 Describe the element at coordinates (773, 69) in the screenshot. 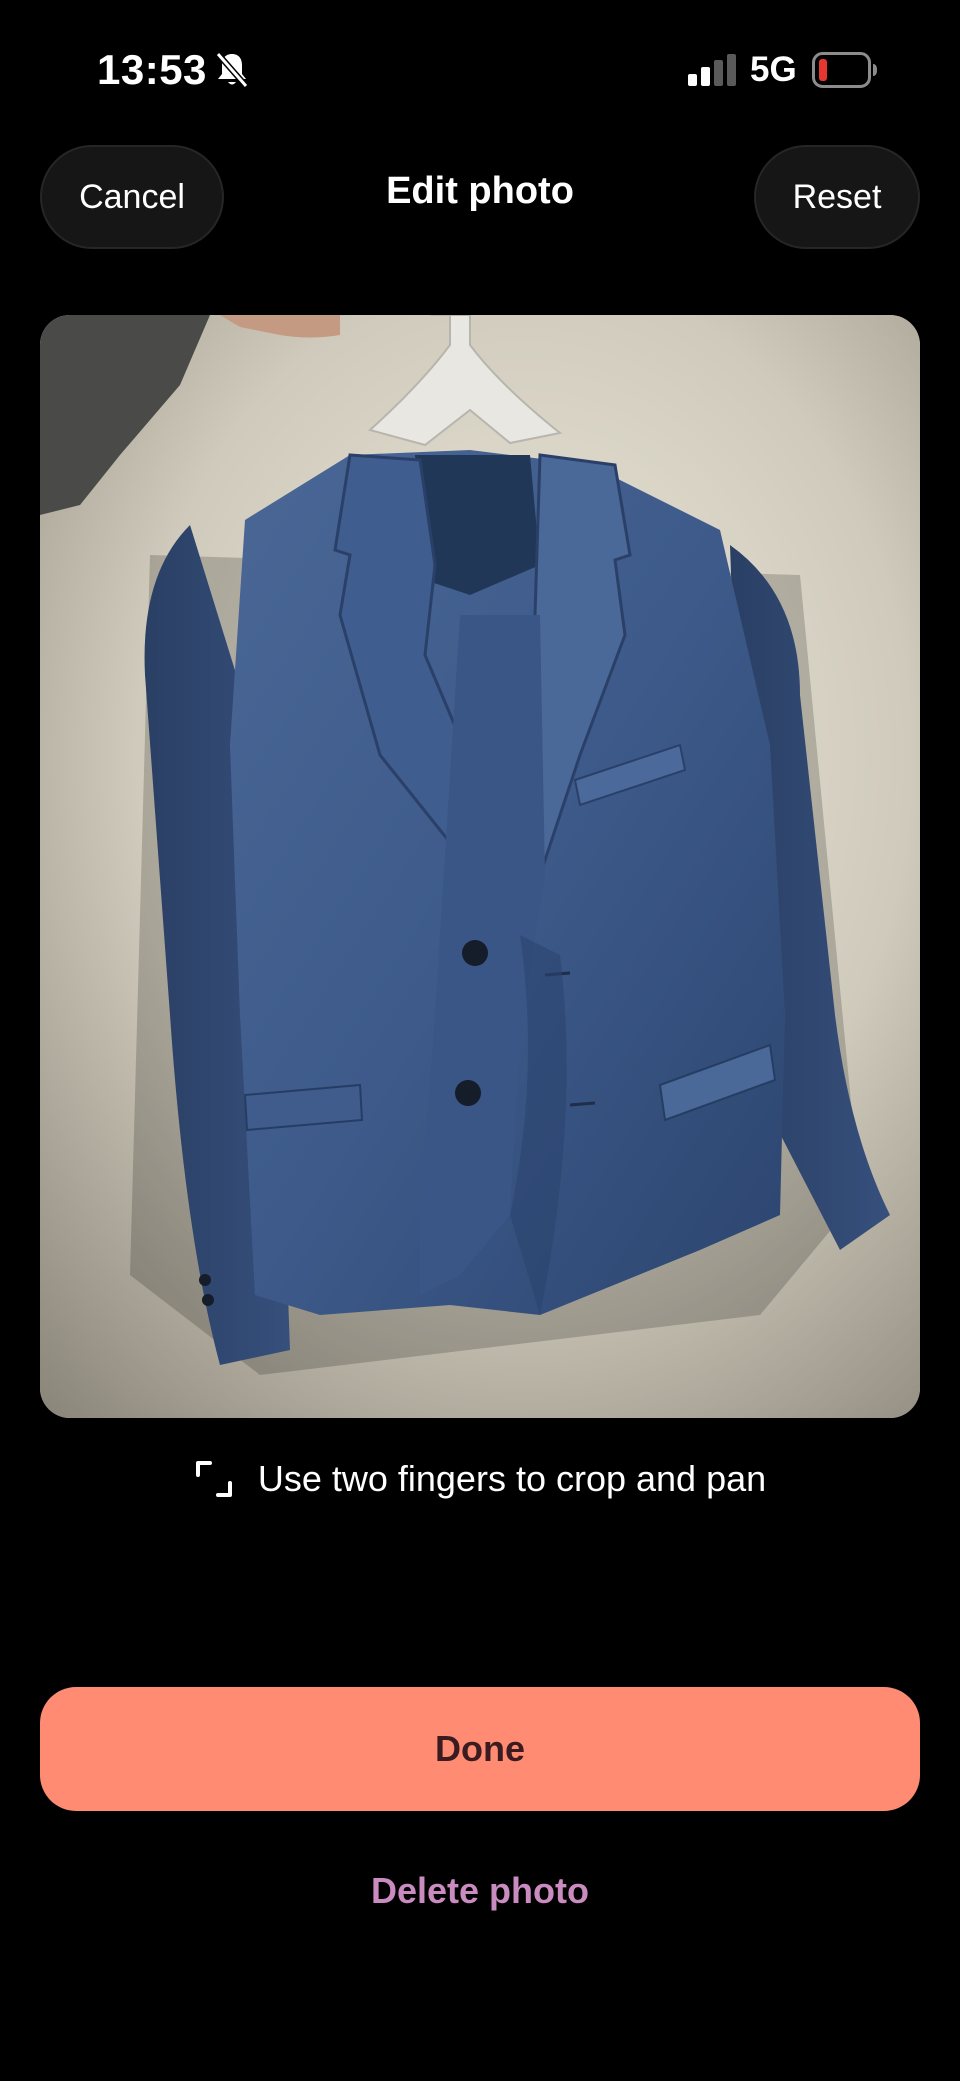

I see `network-label: 5G` at that location.